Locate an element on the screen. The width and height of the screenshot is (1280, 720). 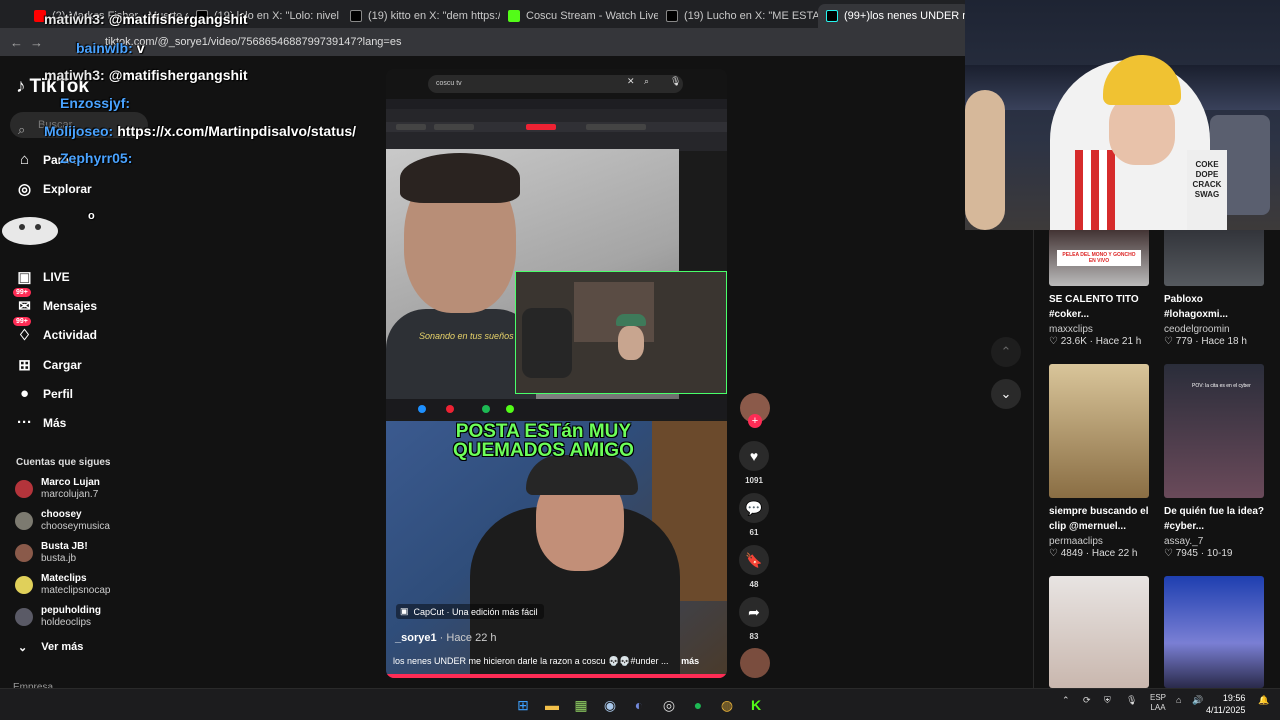
browser-tab-5: (19) Lucho en X: "ME ESTA EMP... × is located at coordinates (738, 16).